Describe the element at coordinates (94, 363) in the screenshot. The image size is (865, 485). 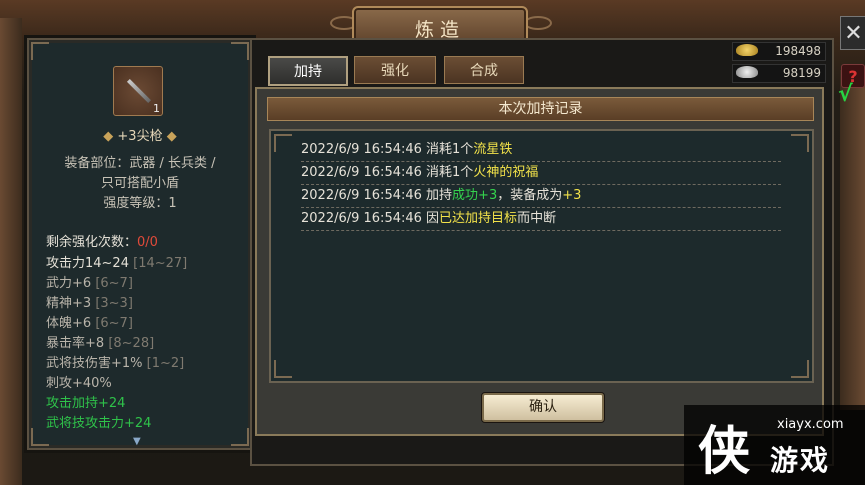
I see `stat-skill-damage-label: 武将技伤害+1%` at that location.